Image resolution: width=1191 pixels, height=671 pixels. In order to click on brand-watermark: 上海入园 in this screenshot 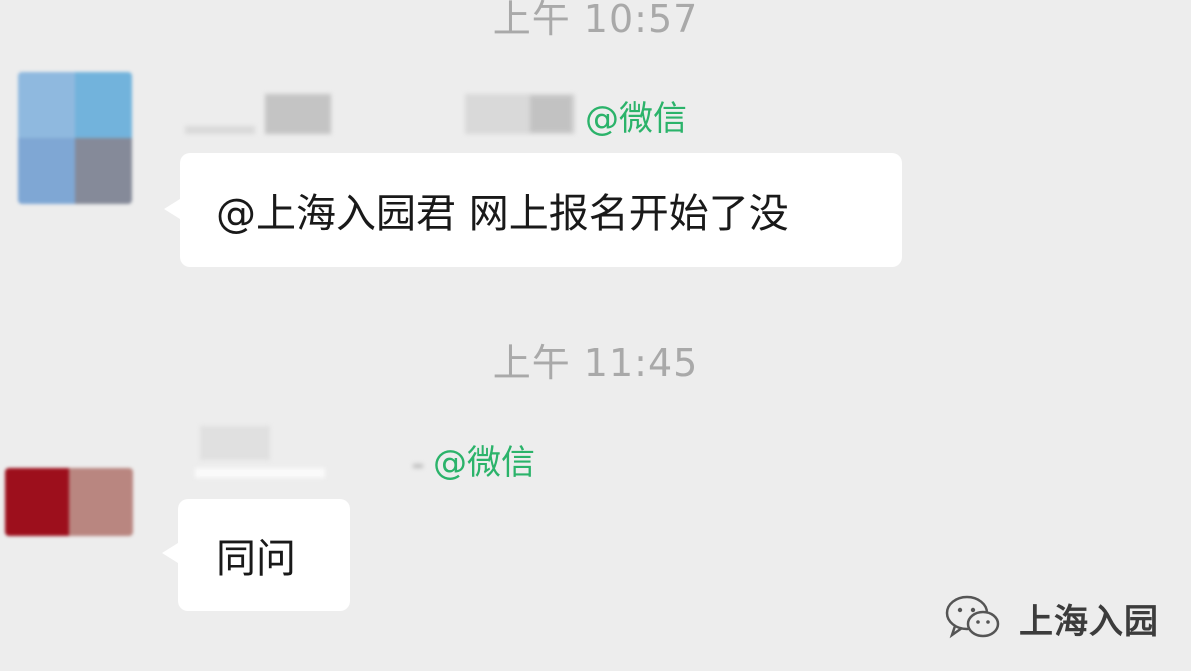, I will do `click(1060, 618)`.